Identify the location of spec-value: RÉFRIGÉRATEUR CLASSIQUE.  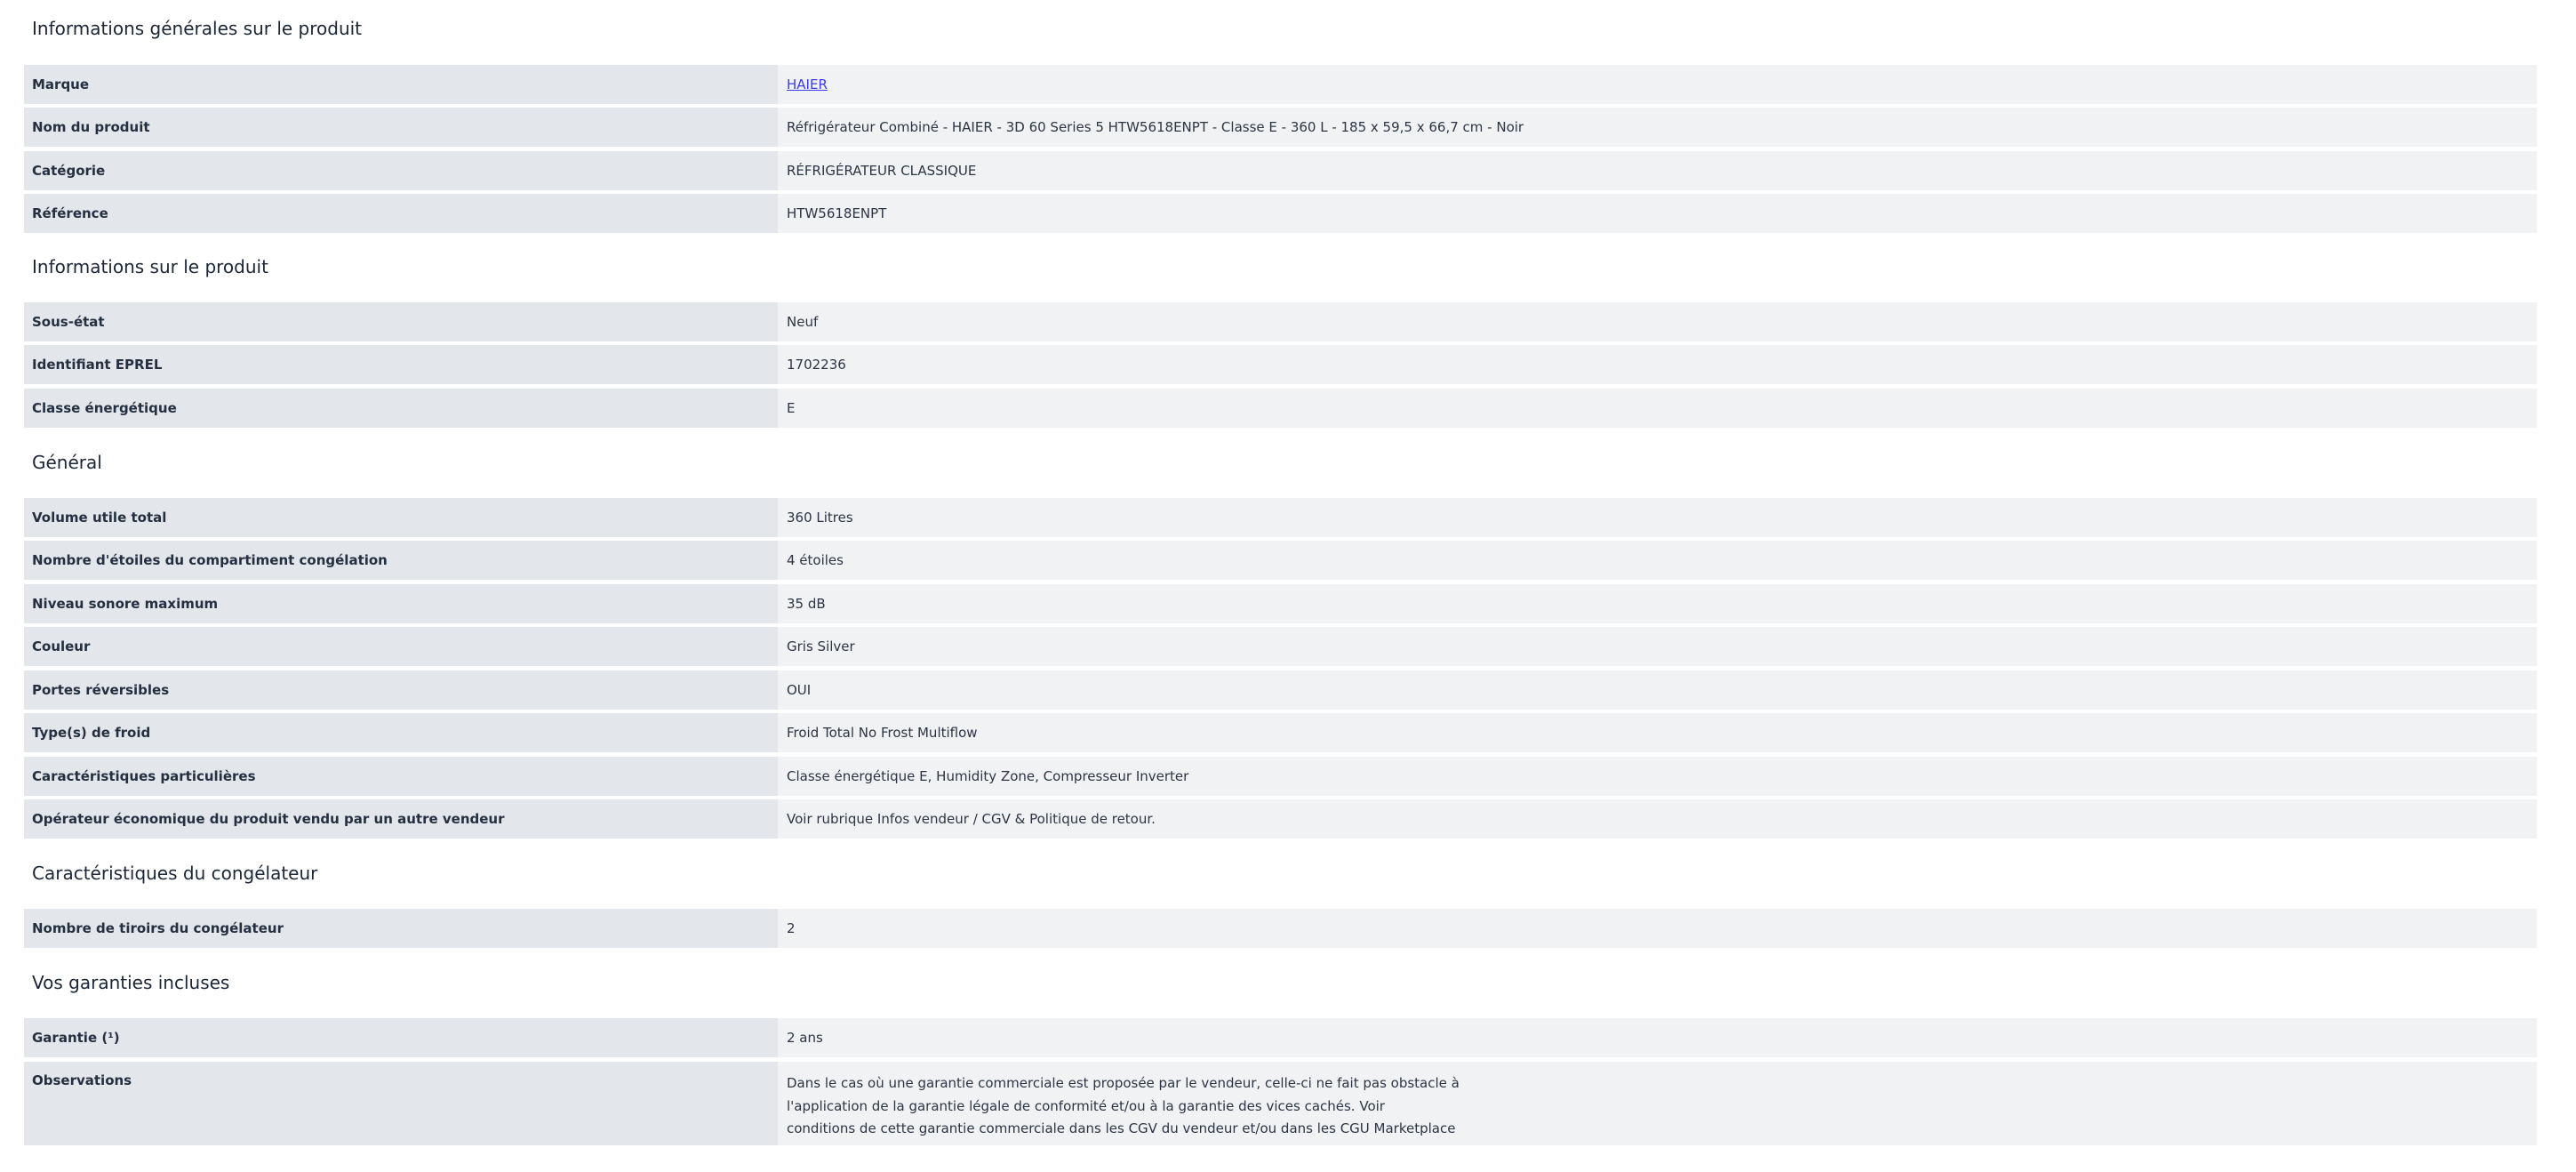
(1657, 170).